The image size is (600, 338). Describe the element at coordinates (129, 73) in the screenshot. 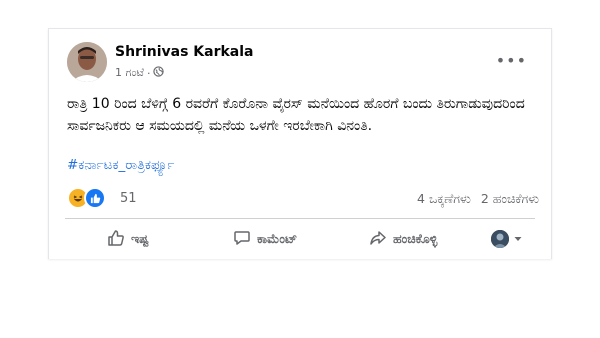

I see `post-time: 1 ಗಂಟೆ` at that location.